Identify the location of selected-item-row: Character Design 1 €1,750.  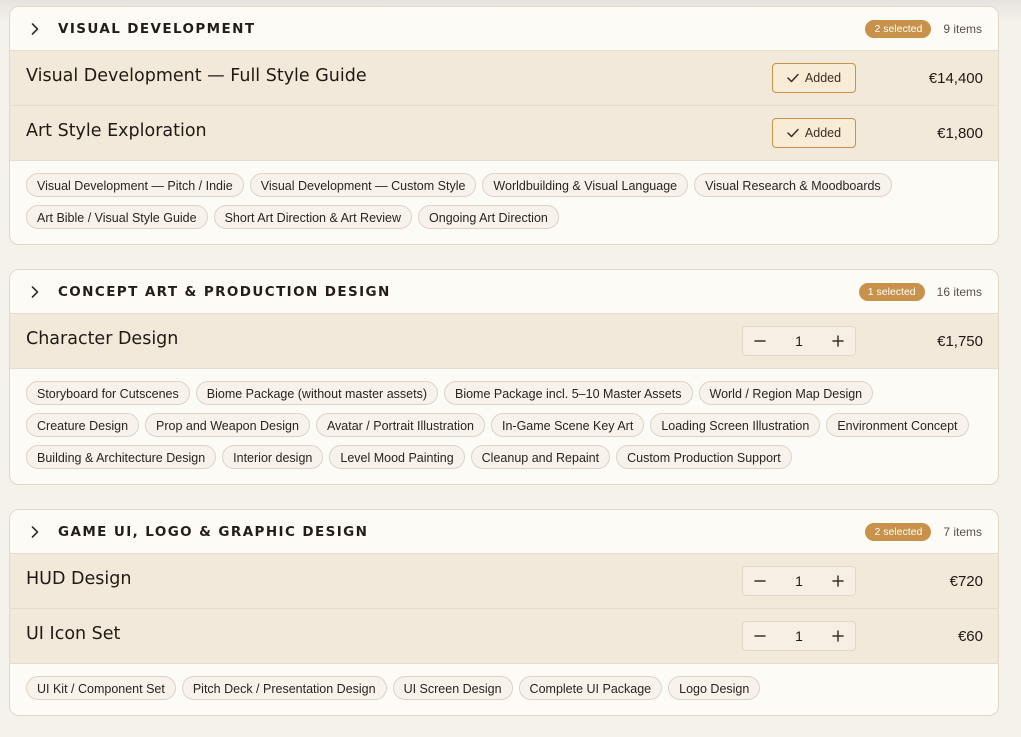
(504, 341).